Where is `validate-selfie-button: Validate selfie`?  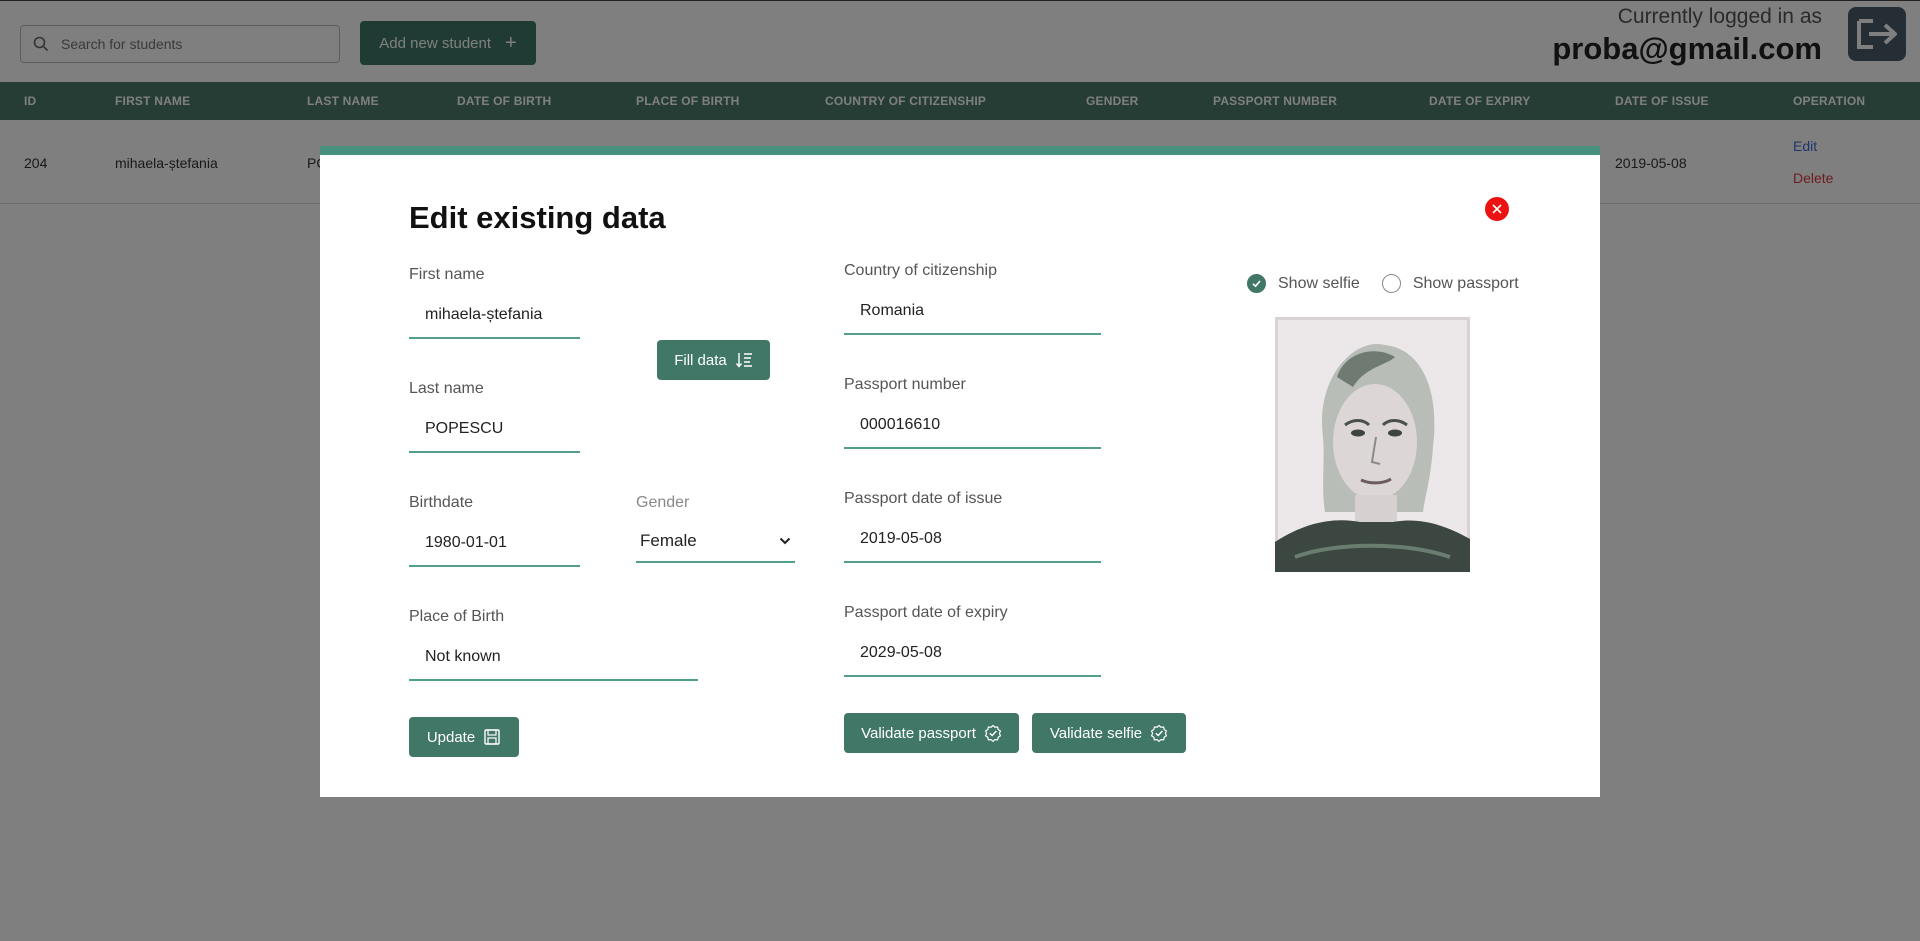
validate-selfie-button: Validate selfie is located at coordinates (1109, 733).